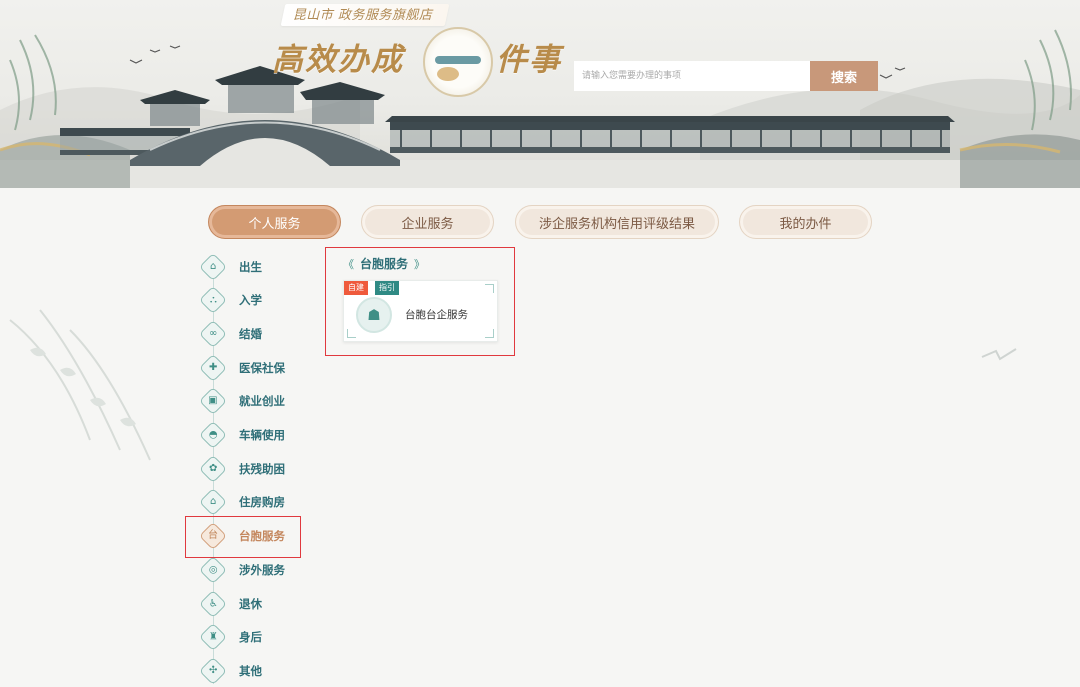  I want to click on sidebar-item-label: 扶残助困, so click(262, 469).